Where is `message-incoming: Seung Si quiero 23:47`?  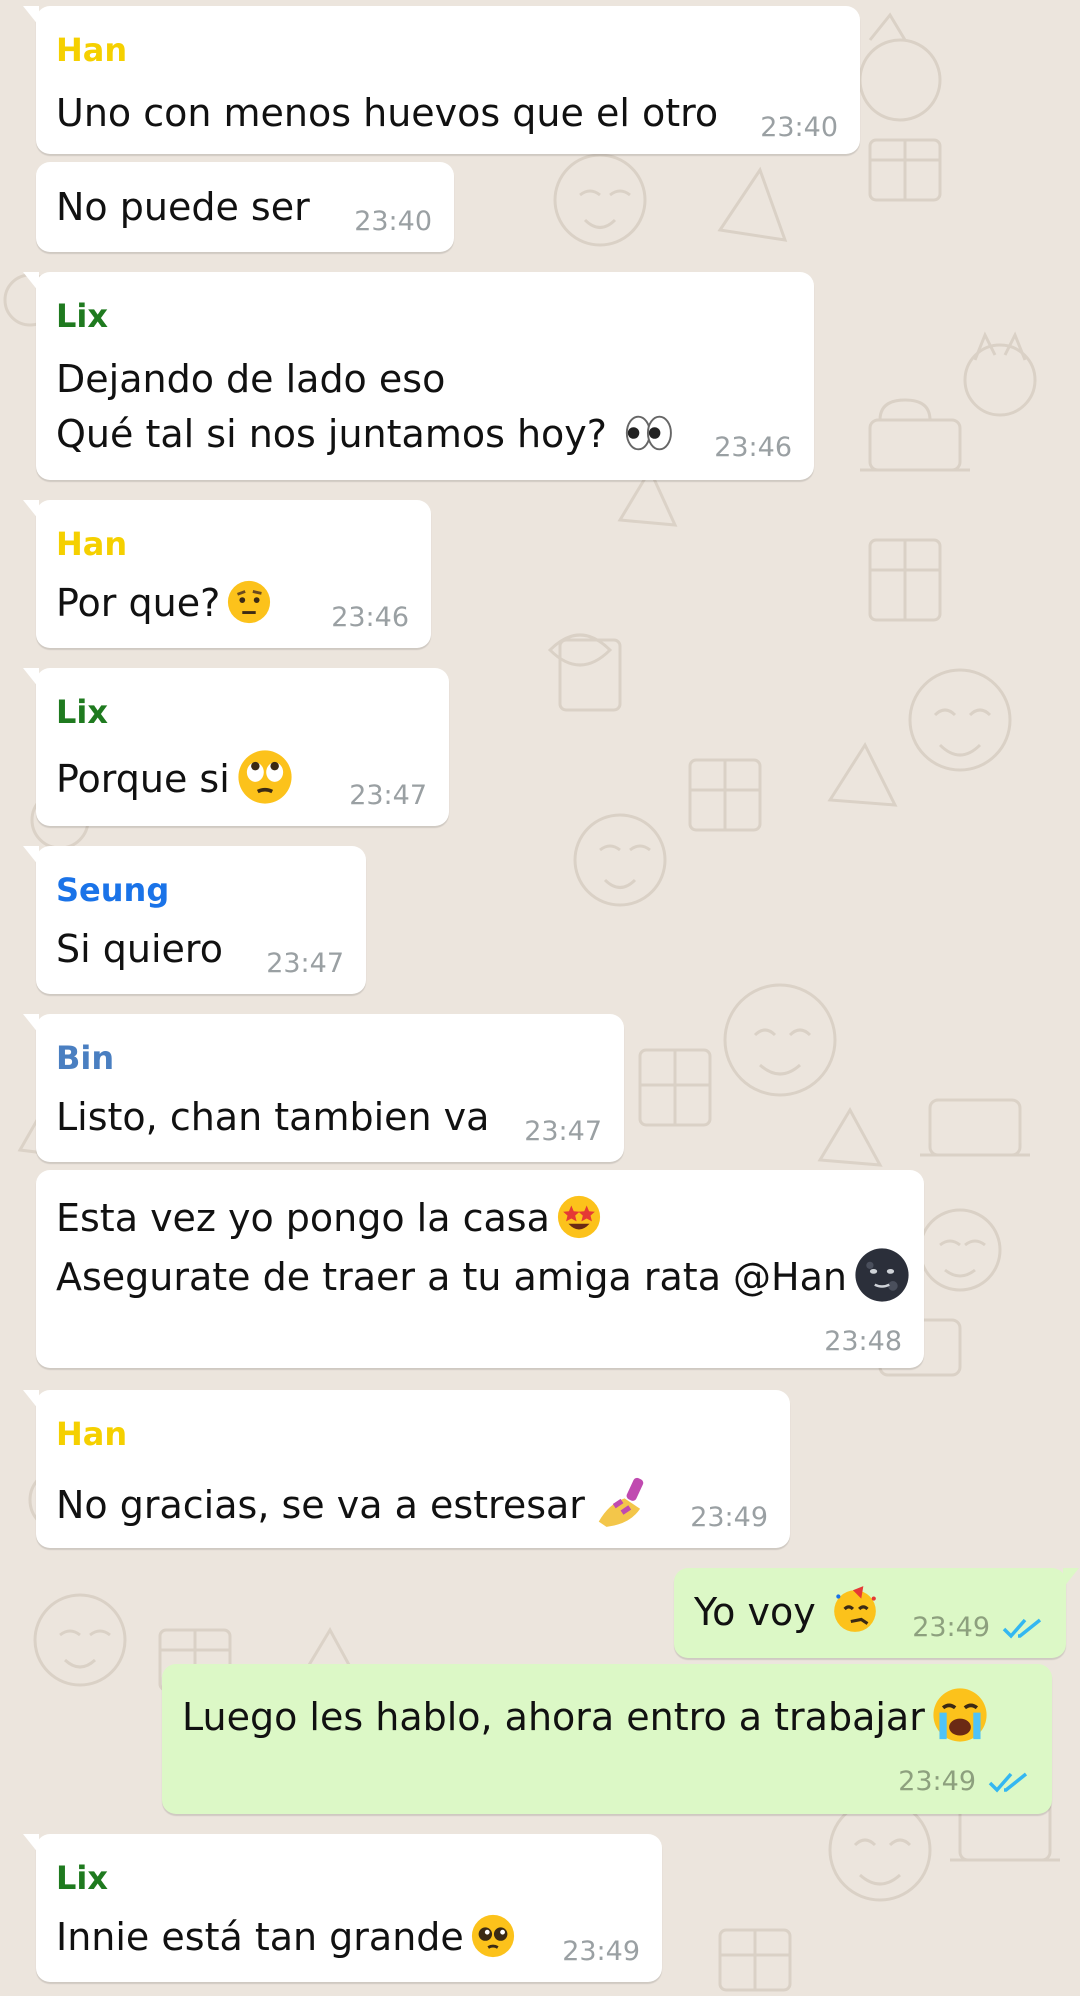 message-incoming: Seung Si quiero 23:47 is located at coordinates (194, 920).